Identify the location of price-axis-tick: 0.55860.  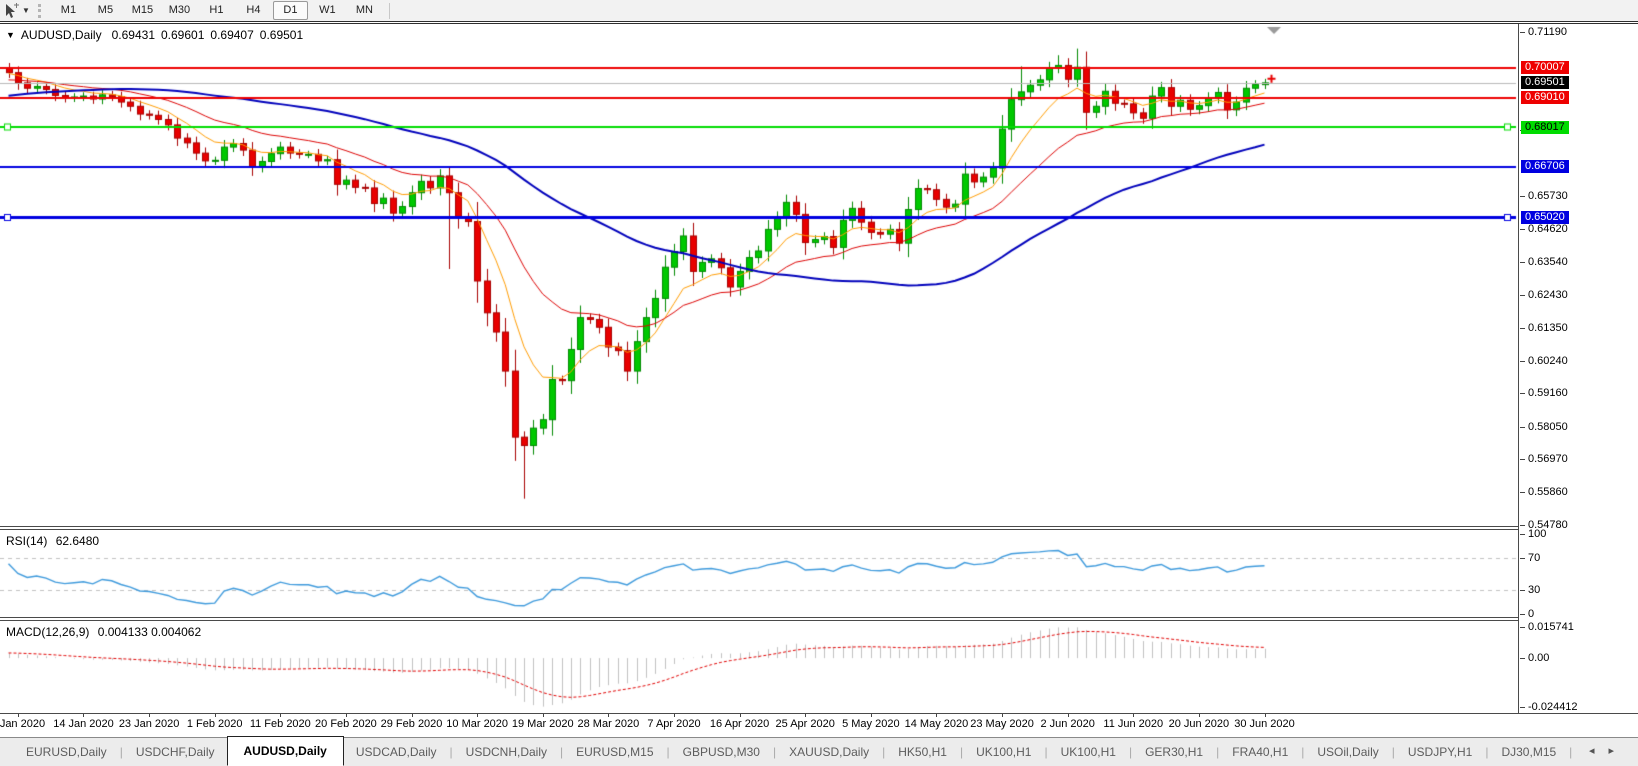
(1544, 492).